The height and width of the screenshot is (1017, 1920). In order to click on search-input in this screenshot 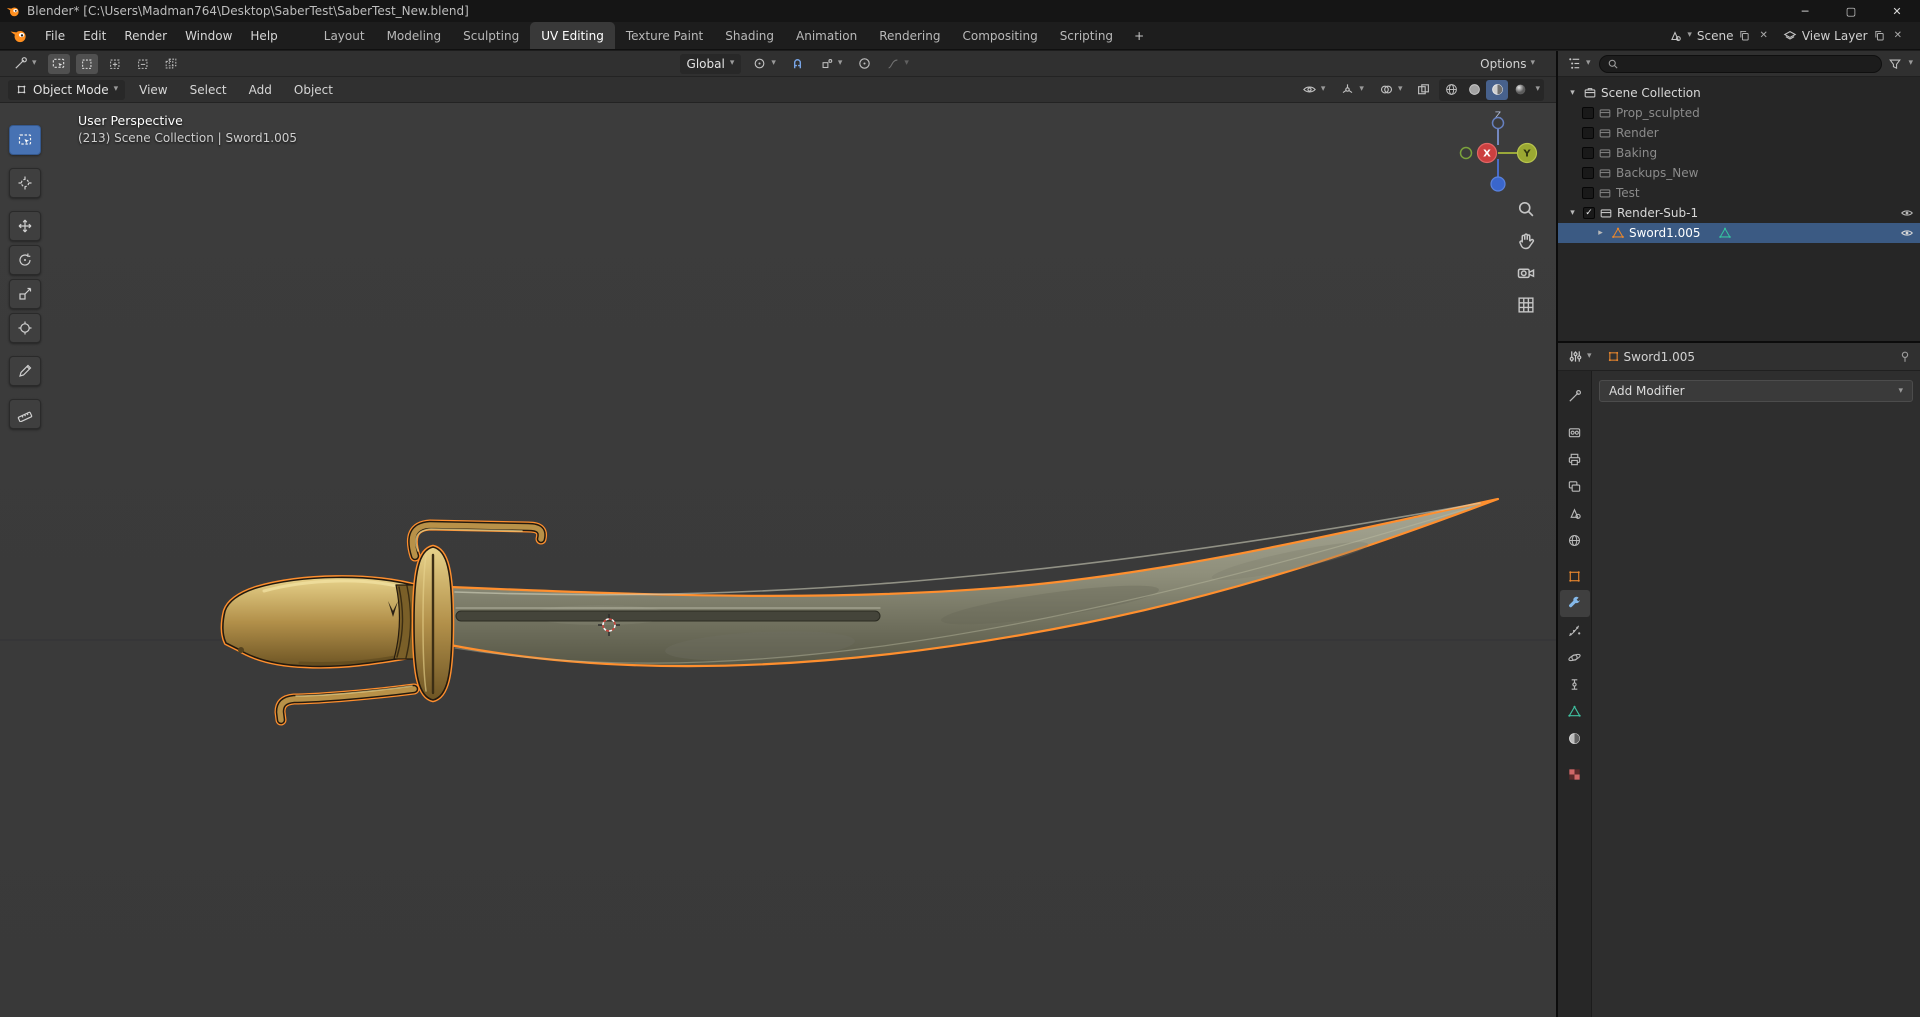, I will do `click(1748, 63)`.